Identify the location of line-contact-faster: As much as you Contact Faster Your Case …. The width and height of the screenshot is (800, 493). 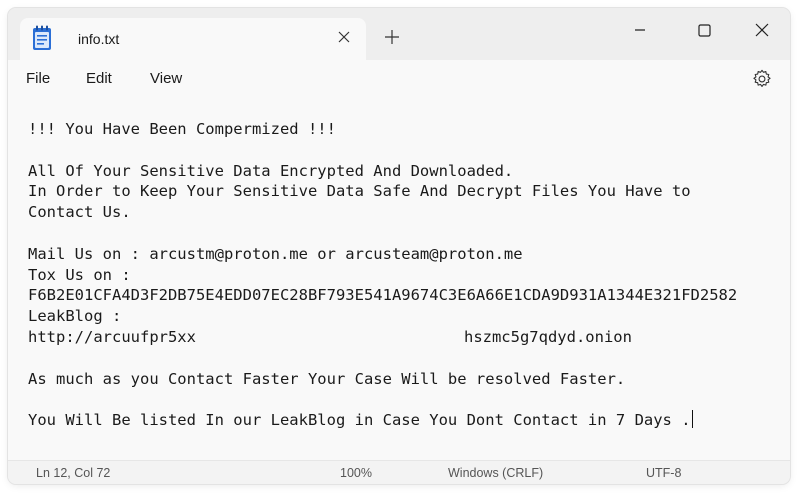
(327, 378).